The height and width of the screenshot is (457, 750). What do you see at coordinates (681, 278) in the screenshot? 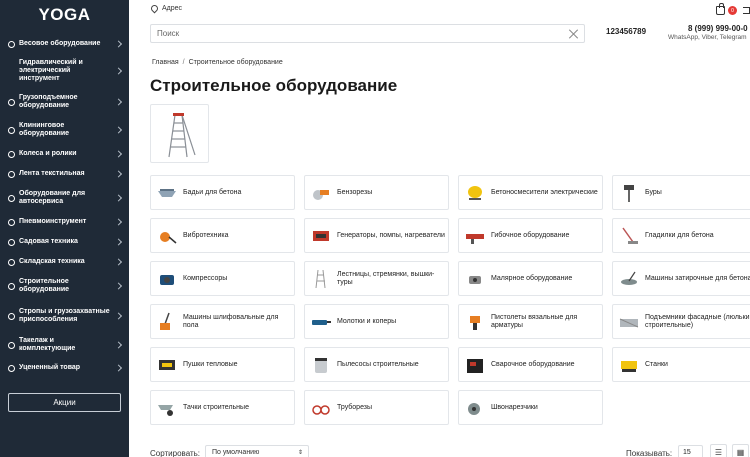
I see `category-card-trowel-machines: Машины затирочные для бетона` at bounding box center [681, 278].